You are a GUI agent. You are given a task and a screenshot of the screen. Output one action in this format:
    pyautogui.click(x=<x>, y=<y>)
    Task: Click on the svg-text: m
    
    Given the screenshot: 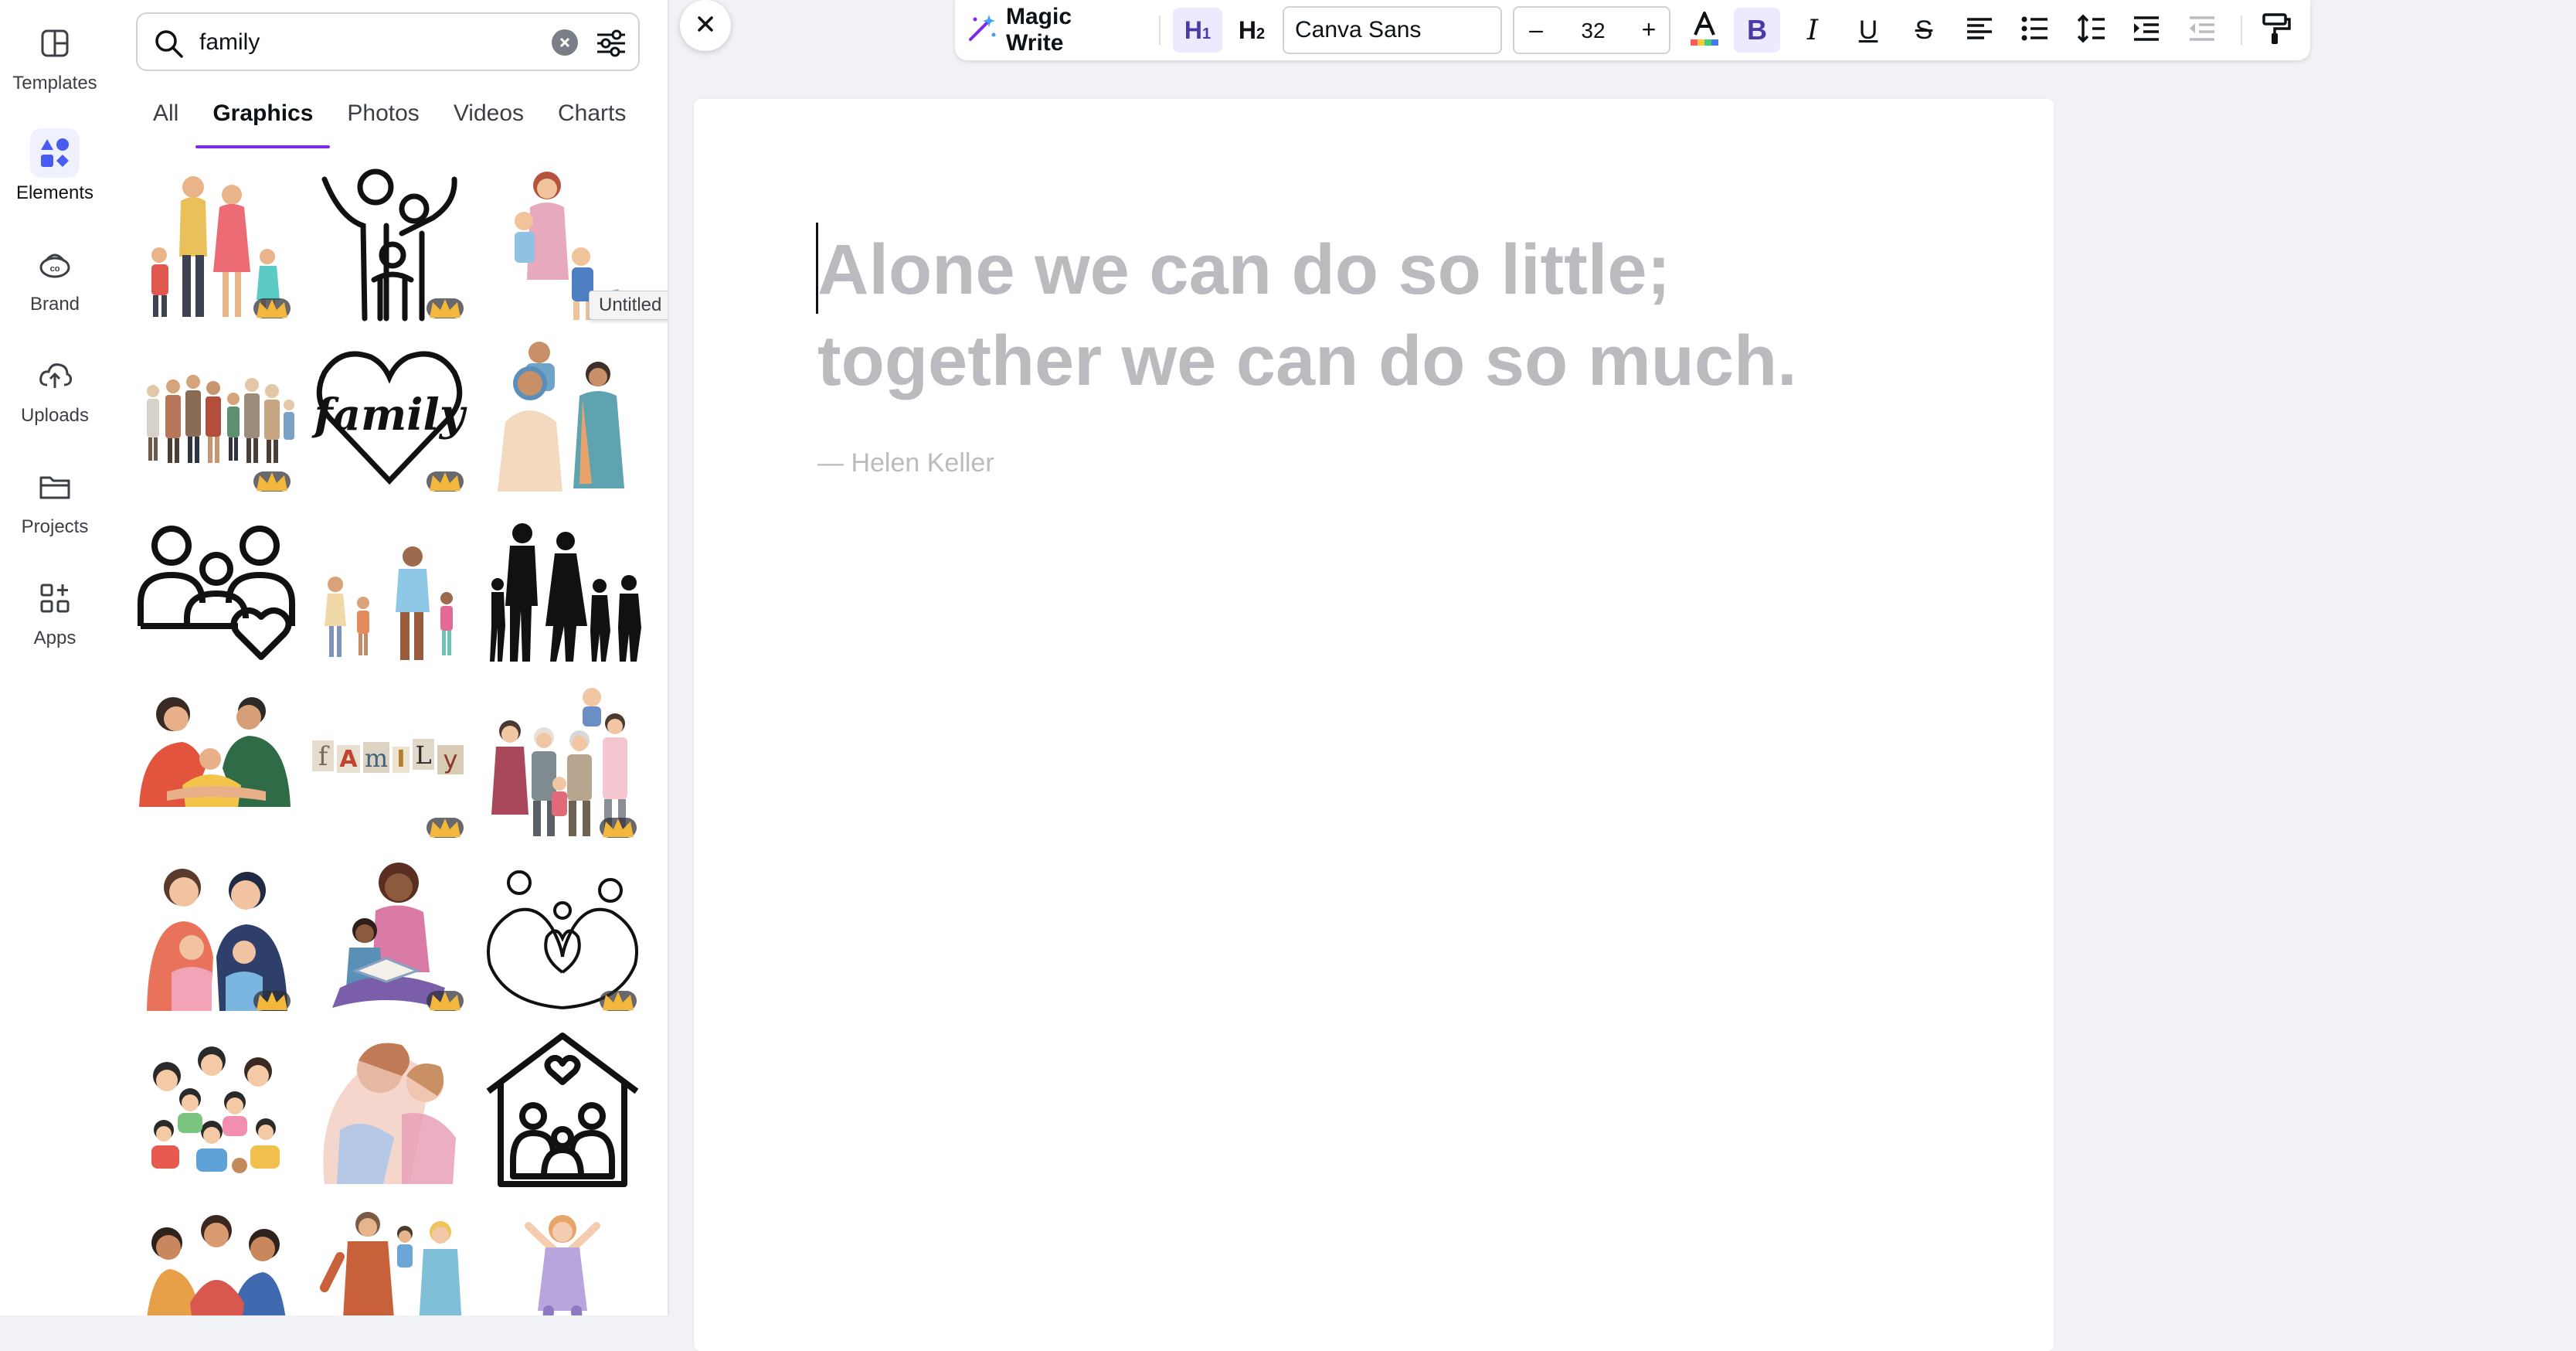 What is the action you would take?
    pyautogui.click(x=376, y=758)
    